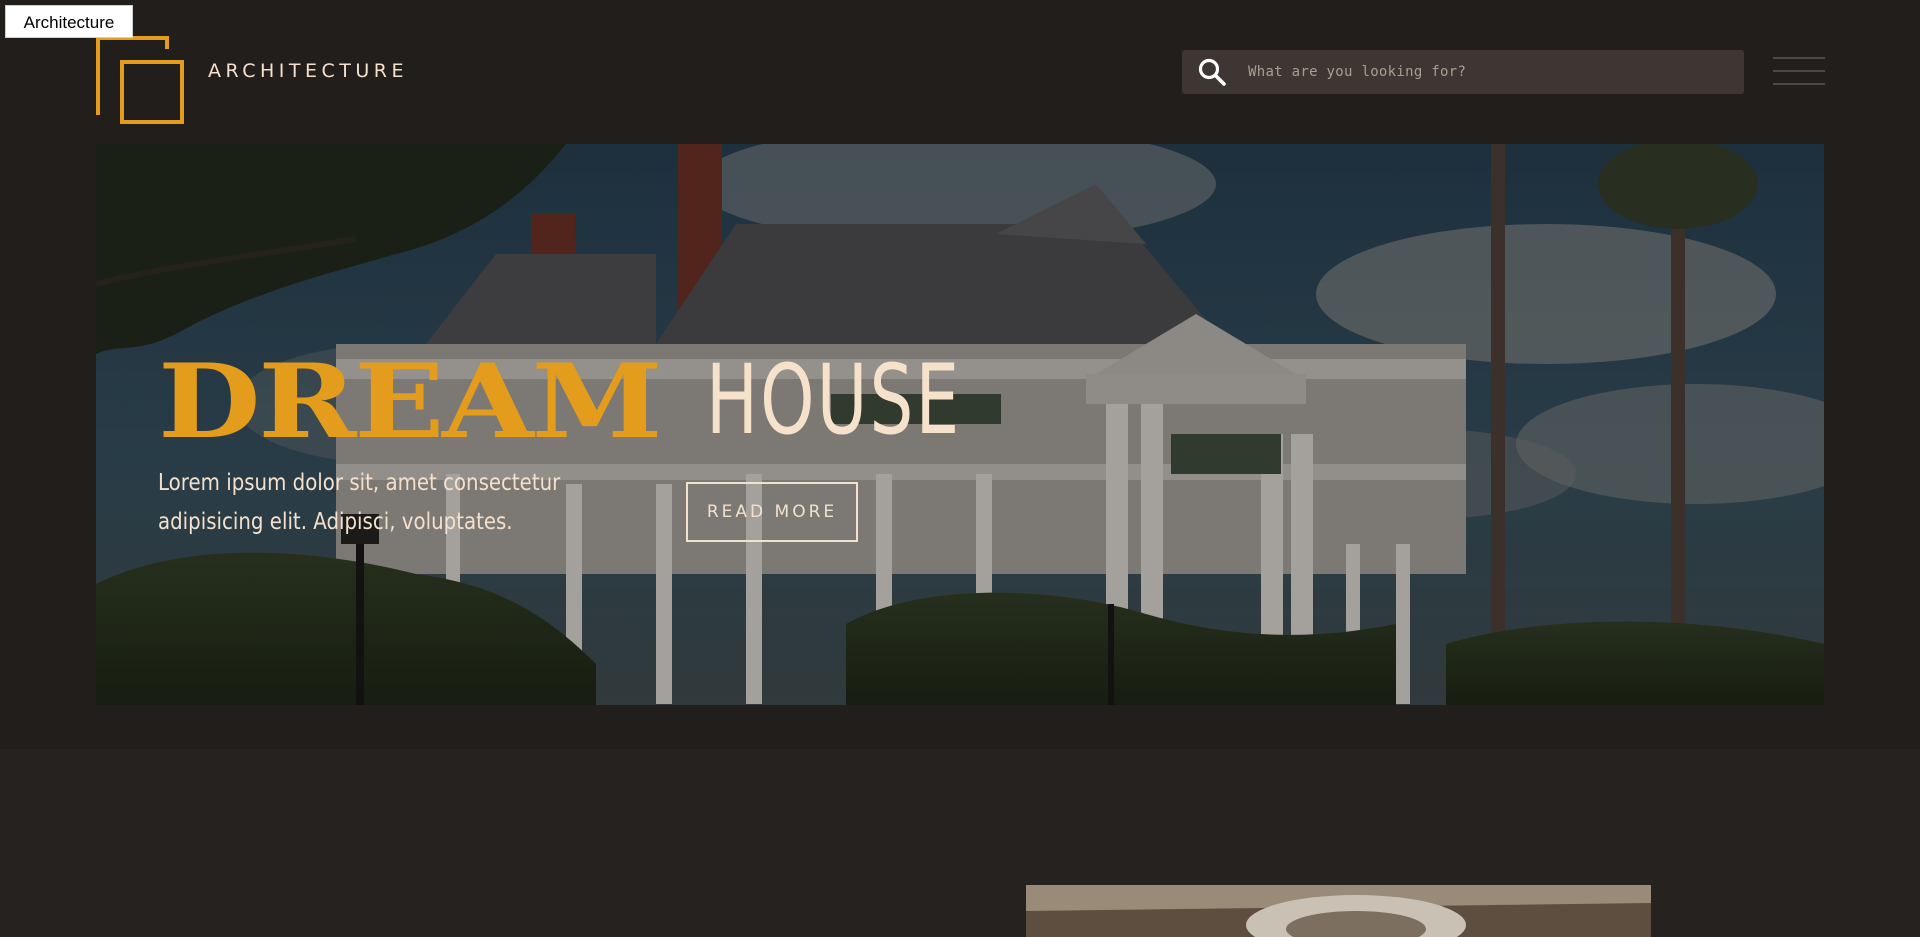 The width and height of the screenshot is (1920, 937). I want to click on hero-title: DREAM HOUSE, so click(558, 402).